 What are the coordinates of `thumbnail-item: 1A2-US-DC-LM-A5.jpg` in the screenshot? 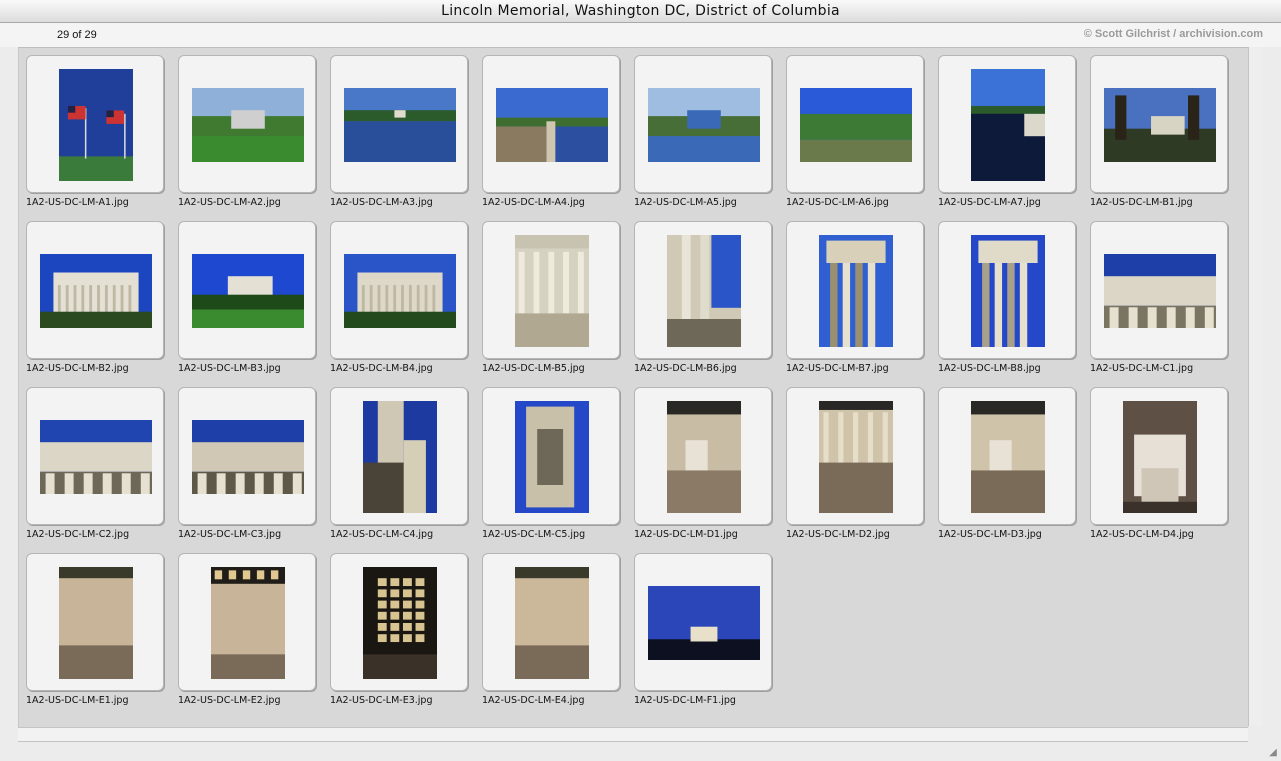 It's located at (704, 135).